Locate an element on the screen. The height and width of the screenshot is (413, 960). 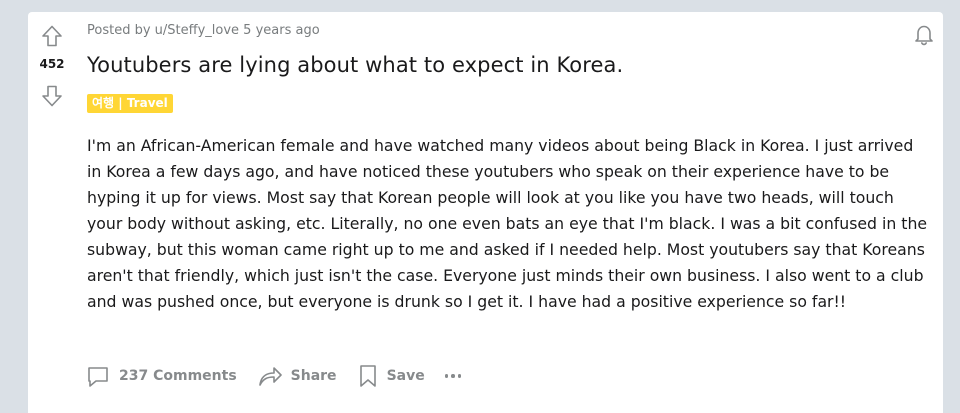
notification-button is located at coordinates (924, 34).